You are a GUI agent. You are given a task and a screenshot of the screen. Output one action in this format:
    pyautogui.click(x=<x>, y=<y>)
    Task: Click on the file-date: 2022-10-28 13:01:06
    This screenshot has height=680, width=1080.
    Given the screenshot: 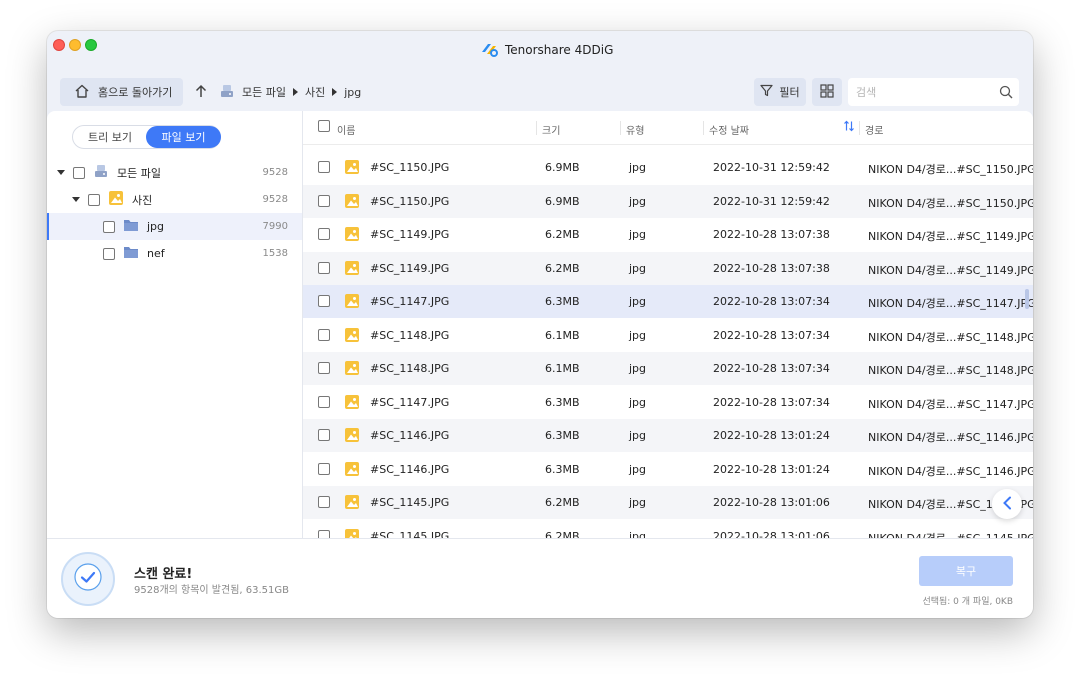 What is the action you would take?
    pyautogui.click(x=771, y=502)
    